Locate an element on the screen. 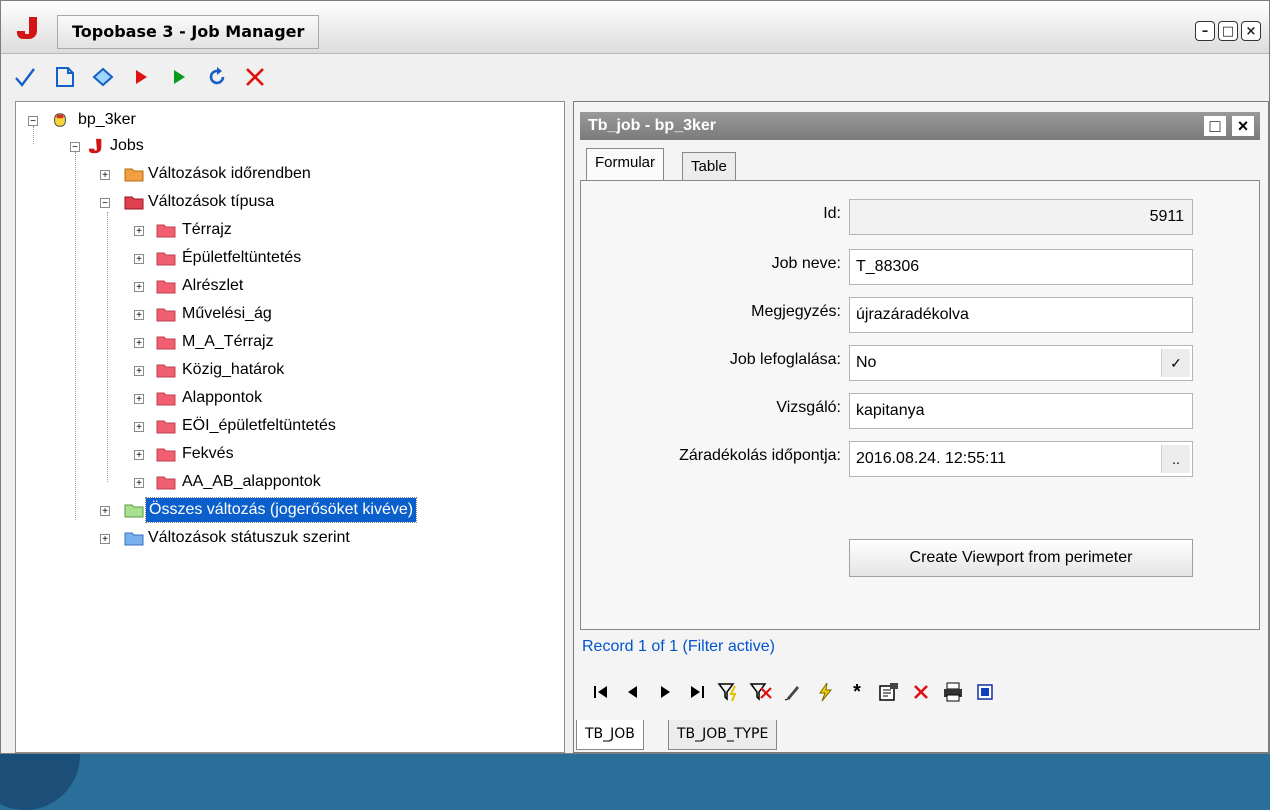  tab-tb-job: TB_JOB is located at coordinates (610, 735).